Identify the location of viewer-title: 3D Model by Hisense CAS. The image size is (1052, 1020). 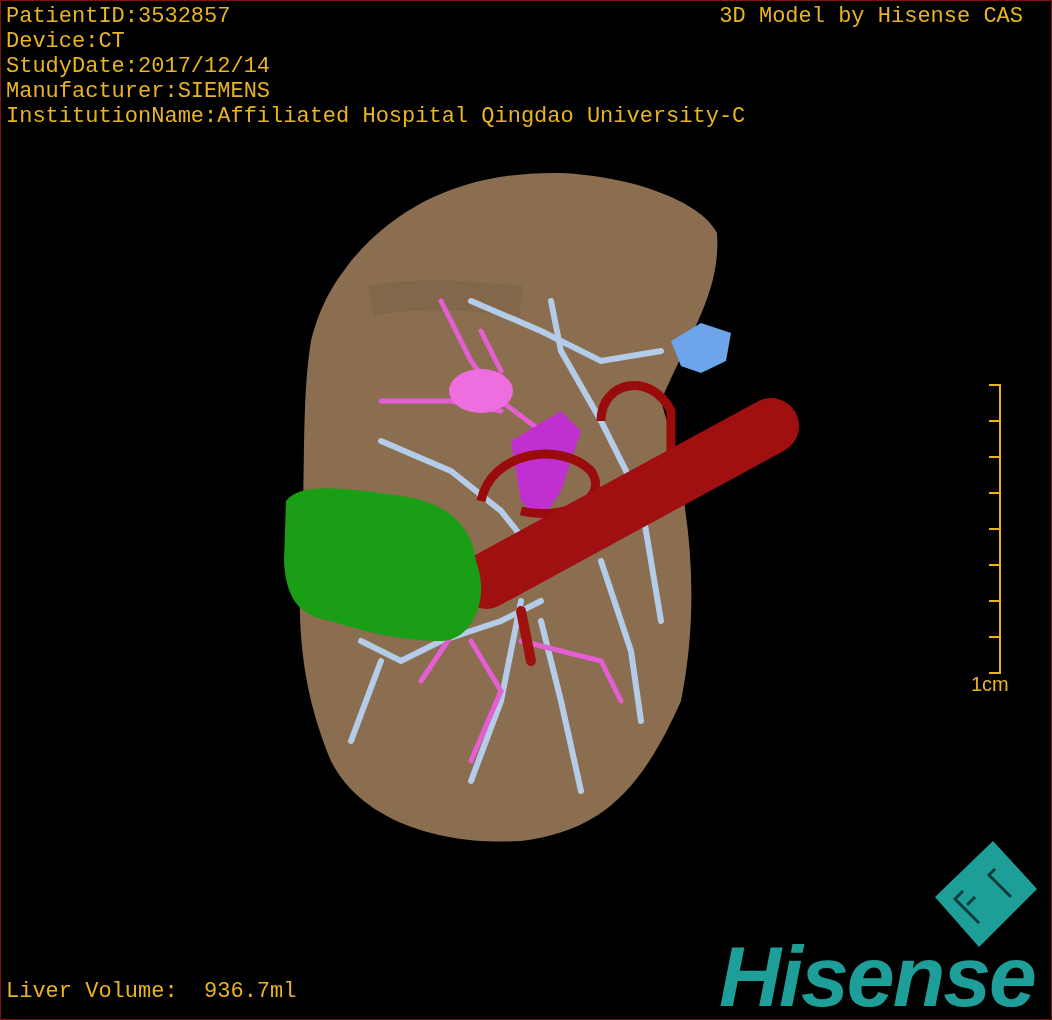
(871, 16).